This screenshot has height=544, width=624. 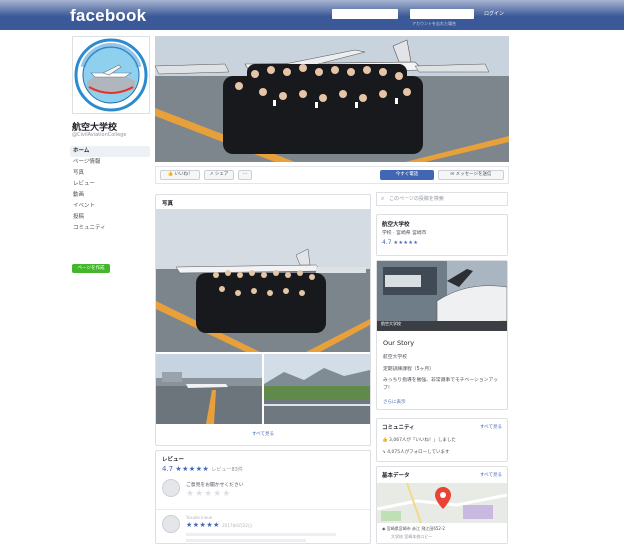 I want to click on share-button: ↗ シェア, so click(x=219, y=175).